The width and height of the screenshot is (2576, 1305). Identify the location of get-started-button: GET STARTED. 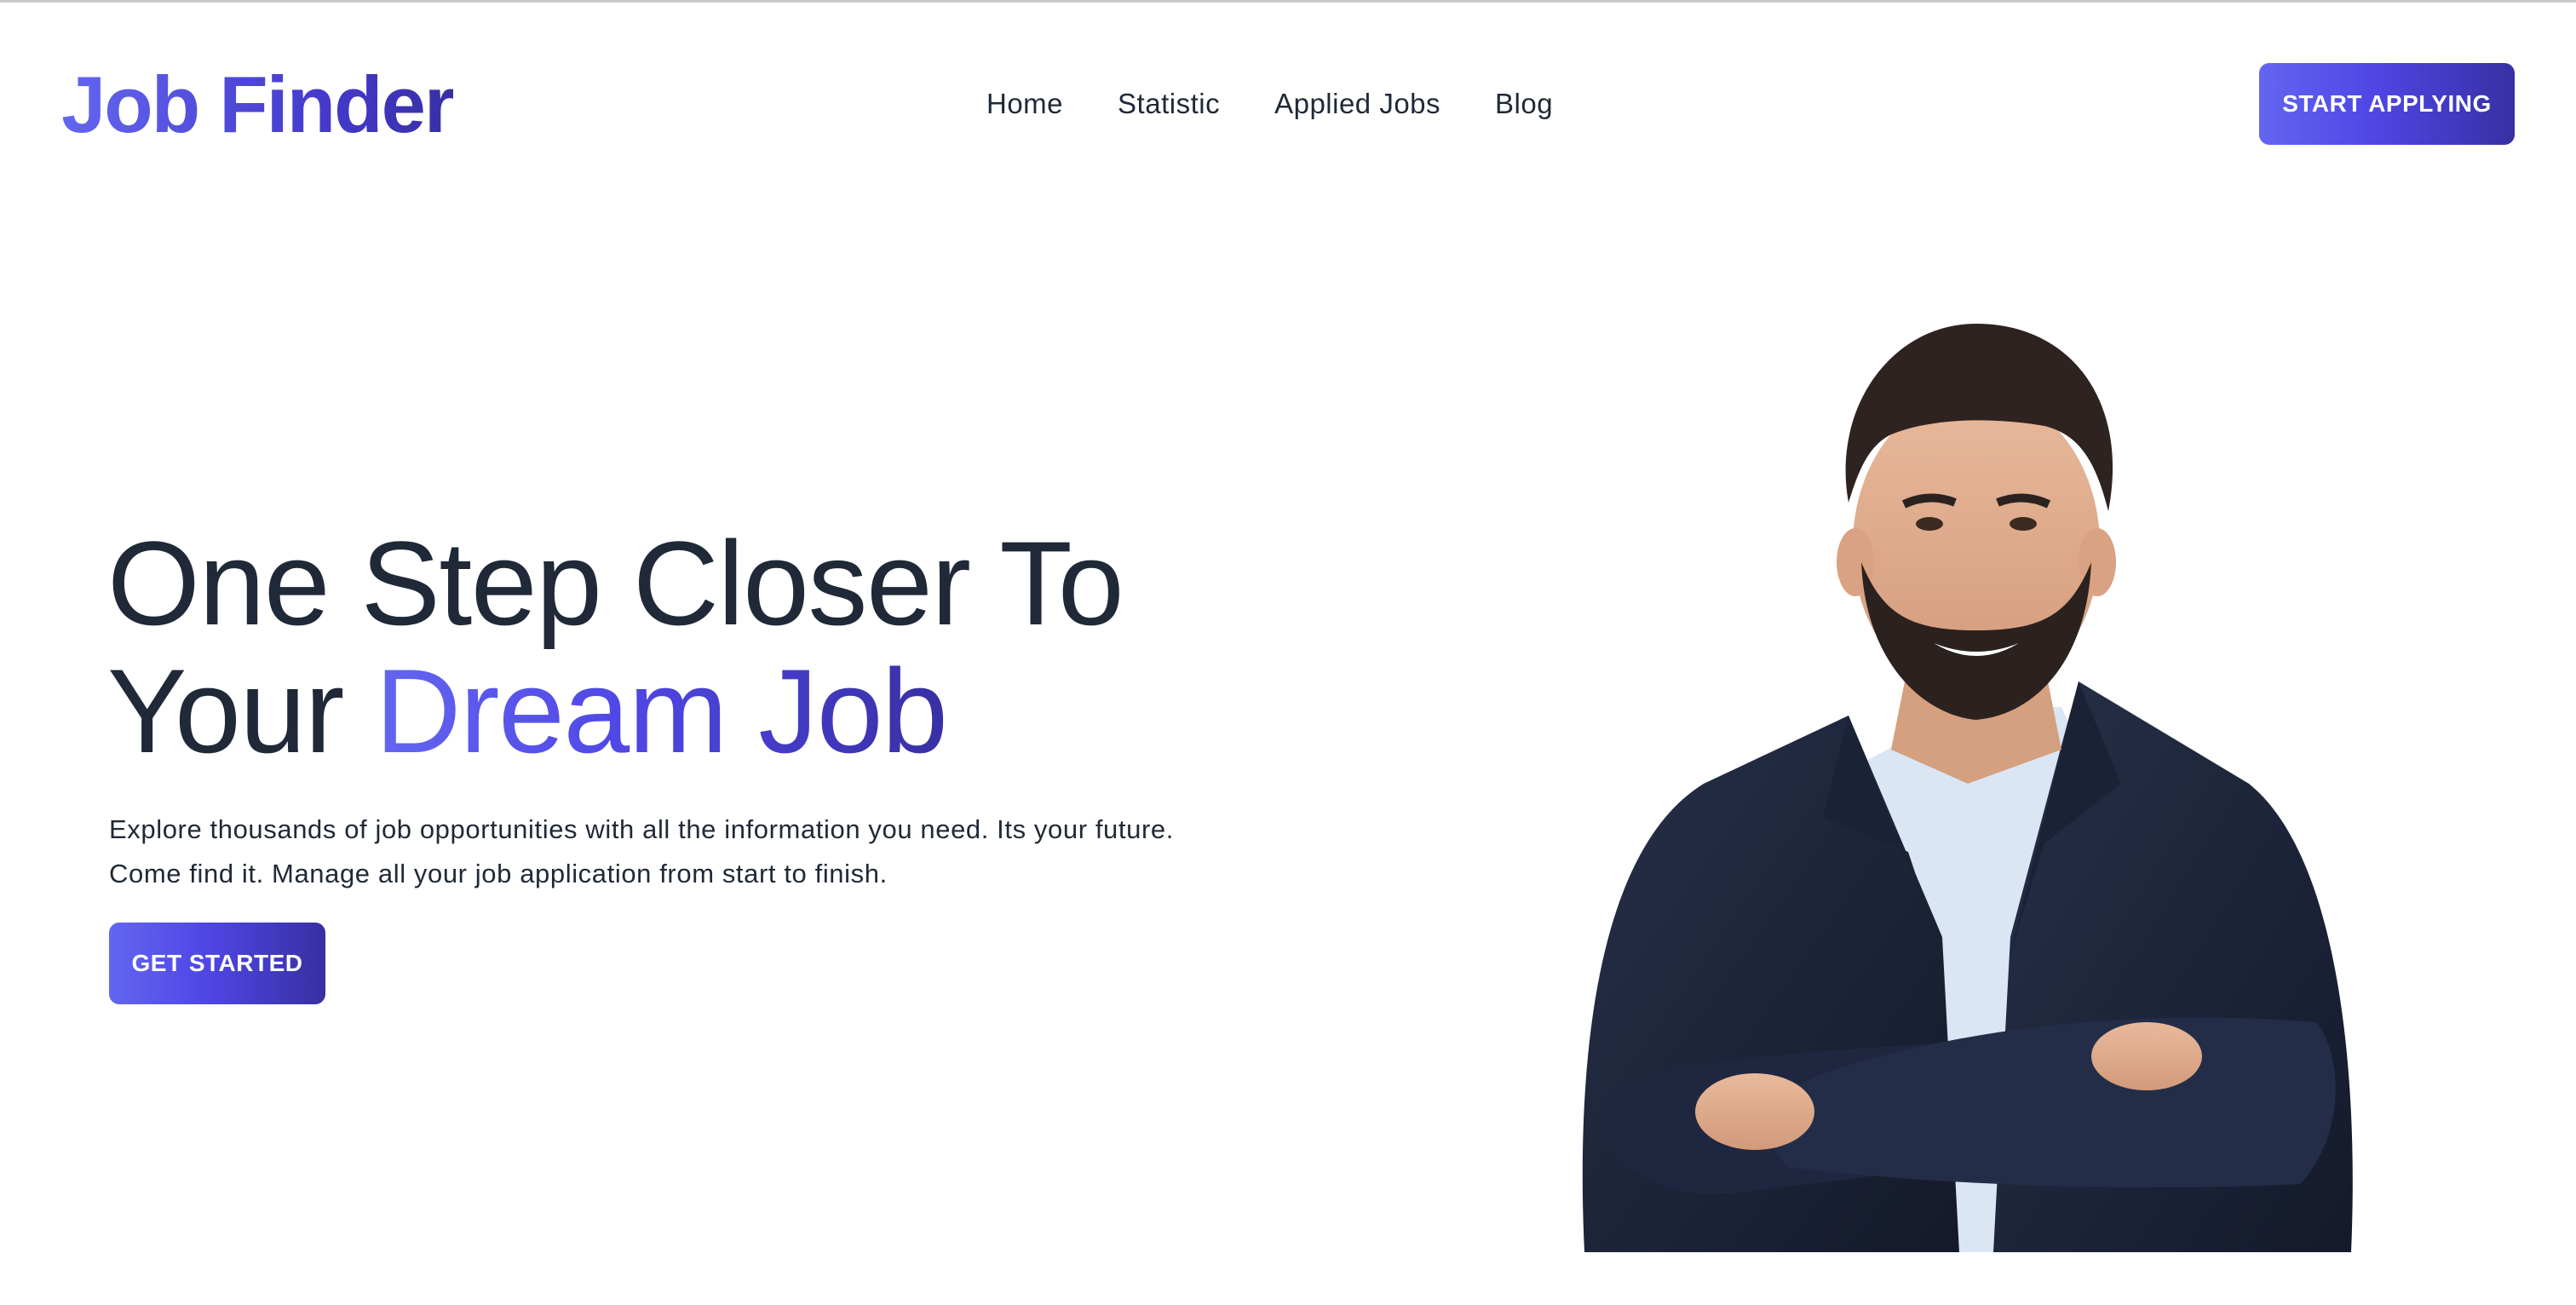
(217, 963).